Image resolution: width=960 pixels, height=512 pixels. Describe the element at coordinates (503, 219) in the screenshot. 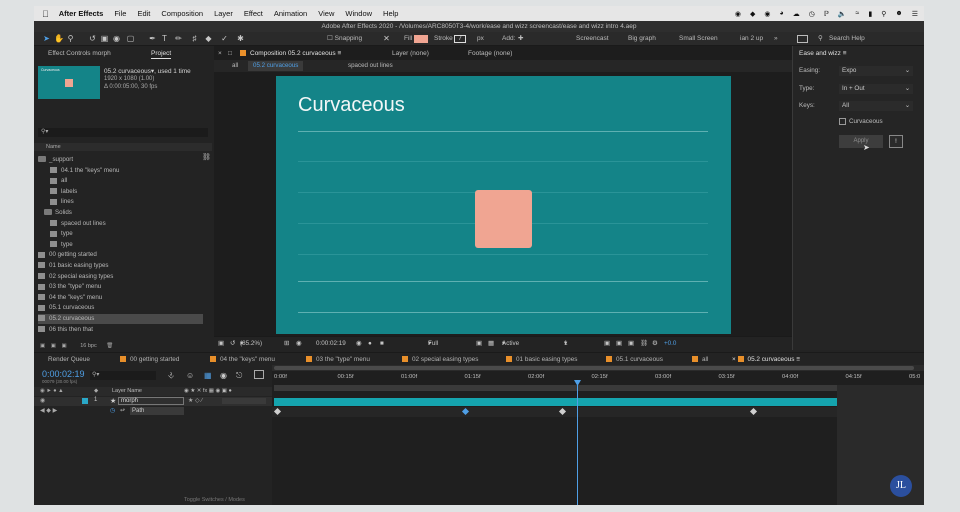

I see `morph-shape` at that location.